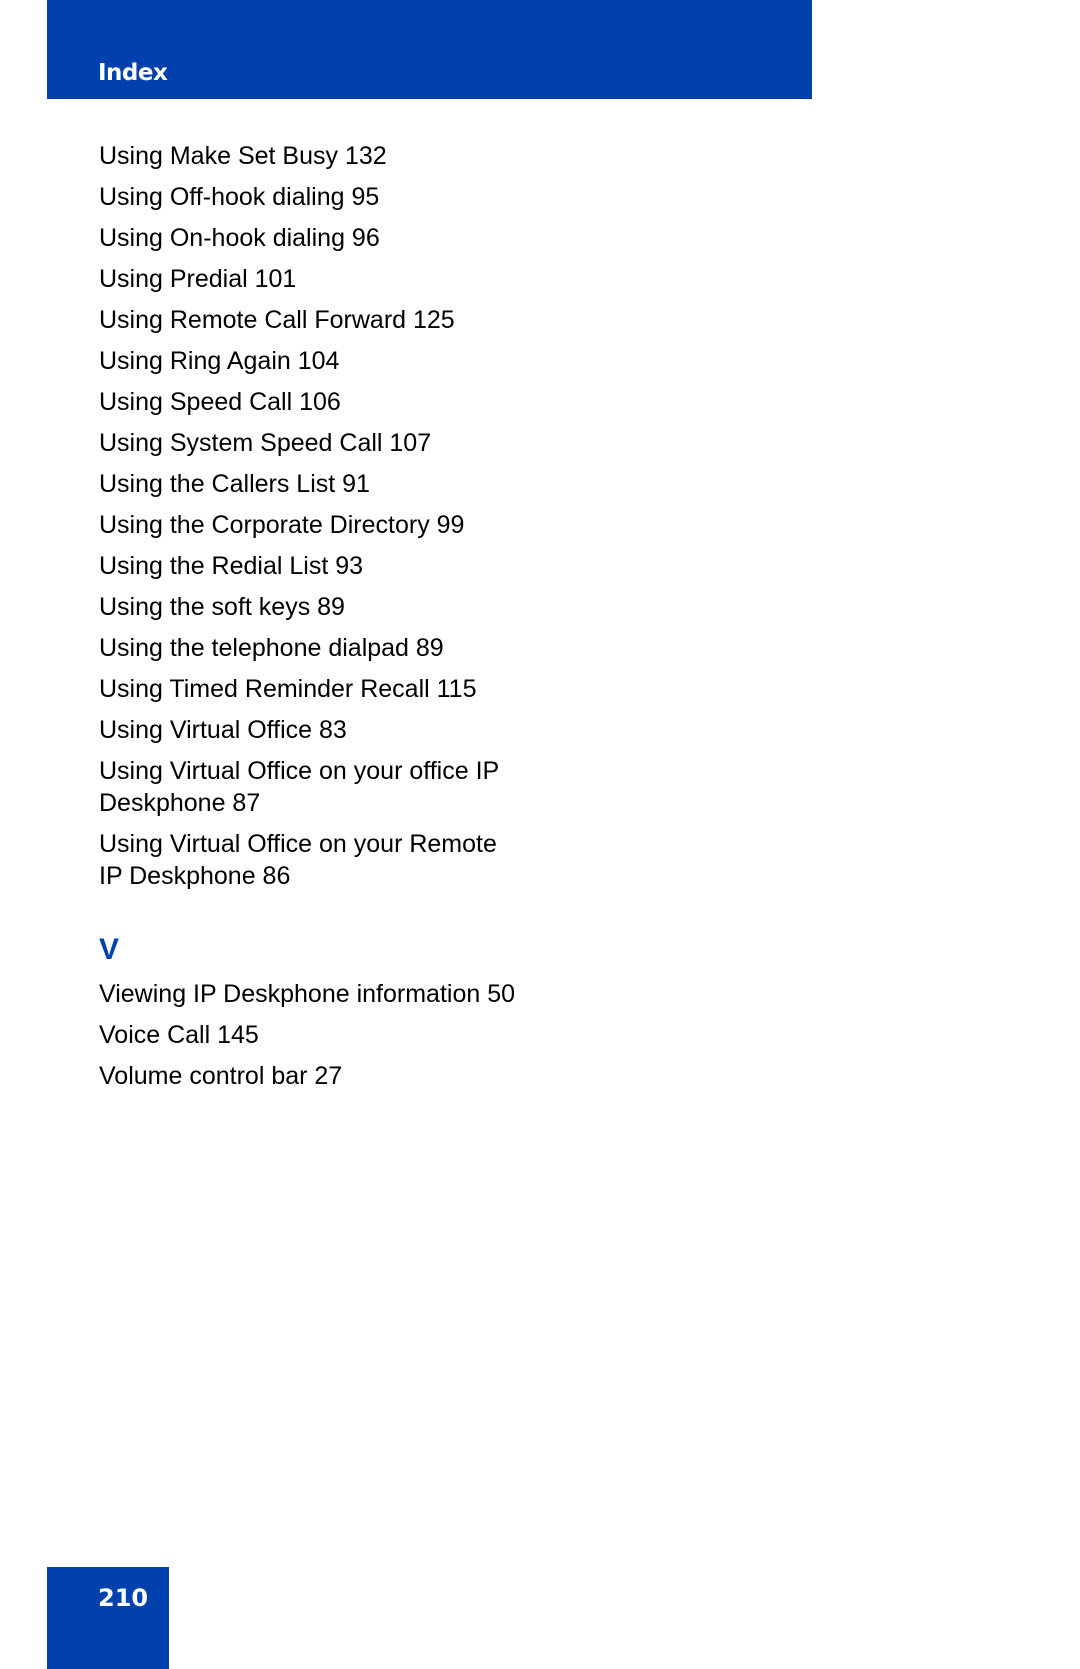 This screenshot has height=1669, width=1080. What do you see at coordinates (222, 607) in the screenshot?
I see `index-entry: Using the soft keys 89` at bounding box center [222, 607].